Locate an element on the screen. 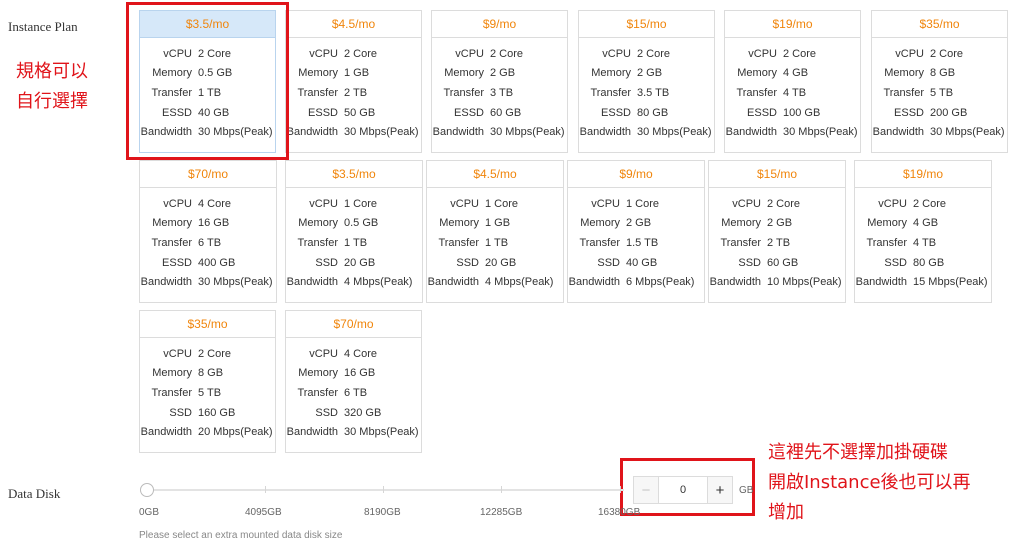 The width and height of the screenshot is (1024, 547). spec-row-memory: Memory 1 GB is located at coordinates (353, 74).